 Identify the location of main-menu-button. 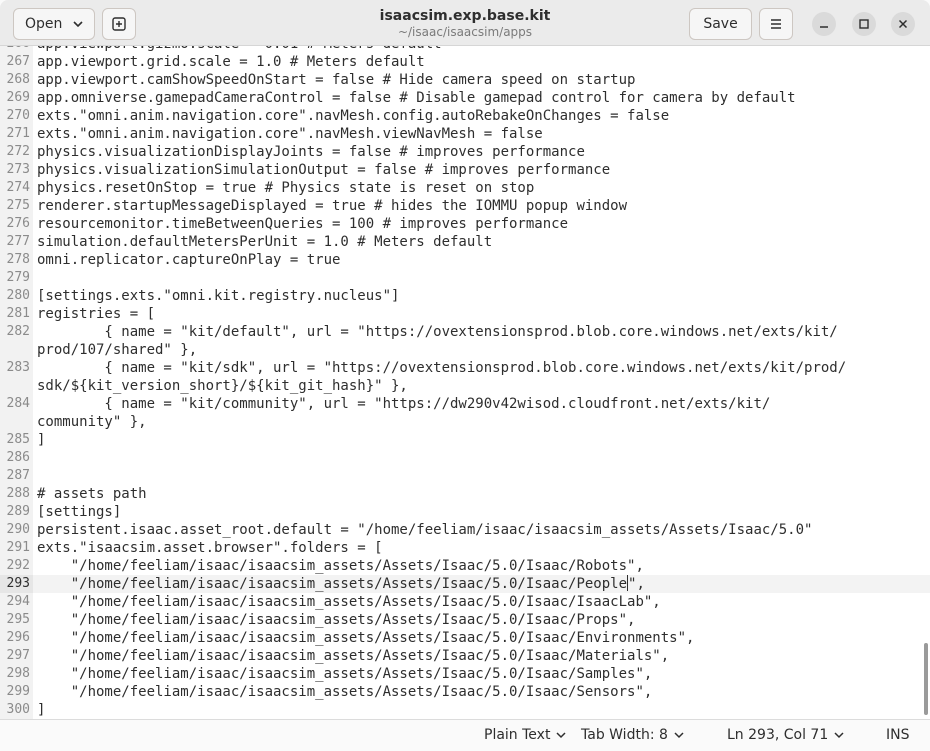
(776, 24).